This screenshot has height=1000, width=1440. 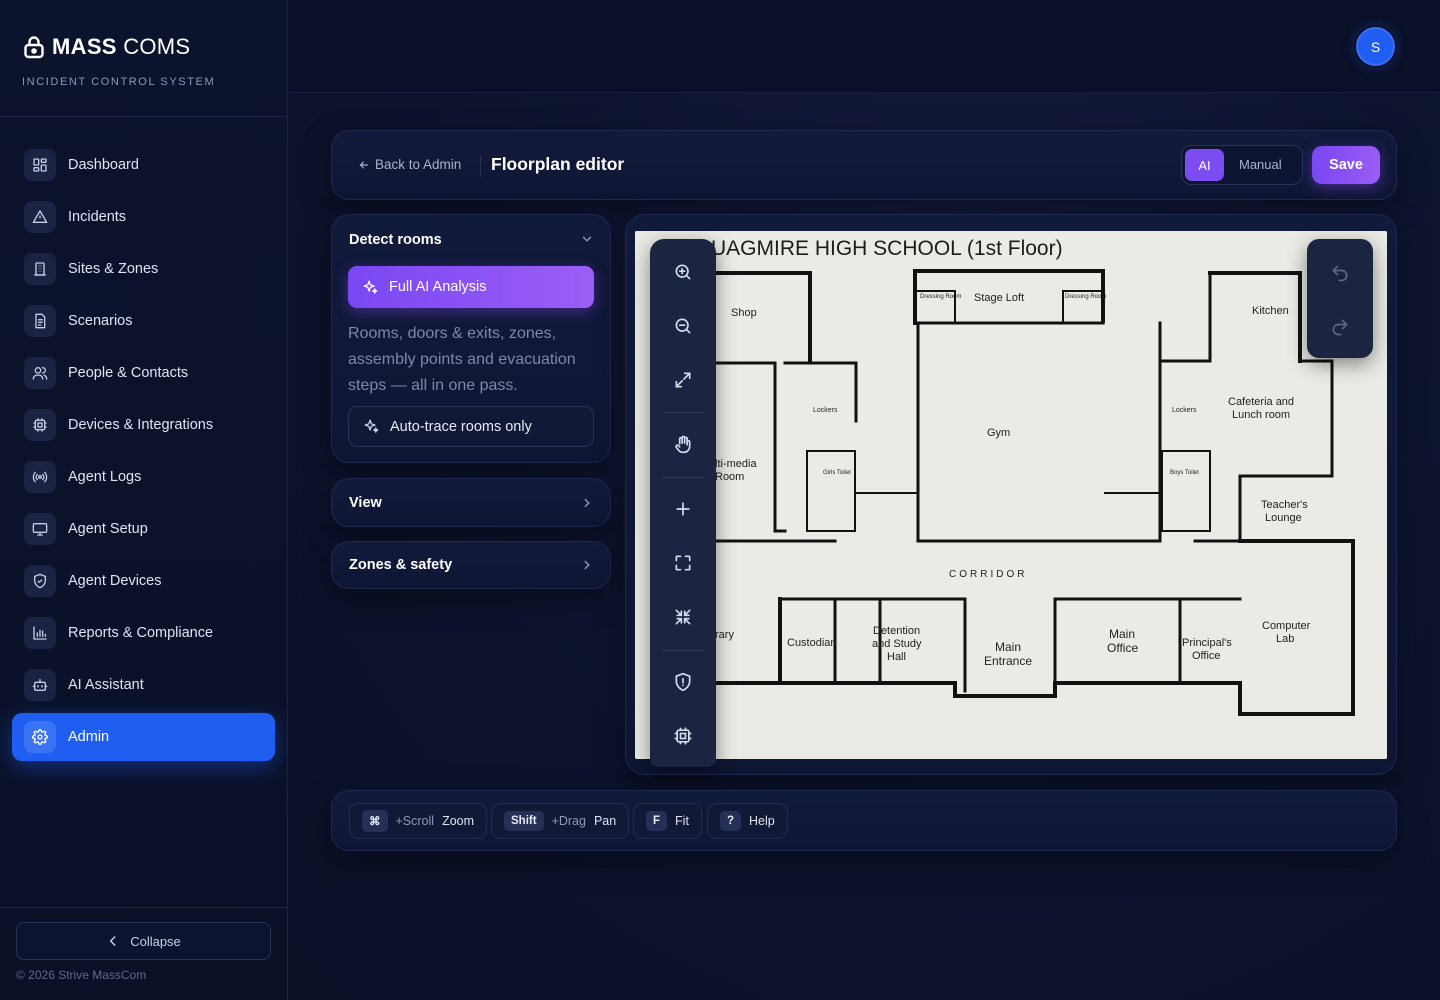 I want to click on zones-safety-panel: Zones & safety, so click(x=471, y=565).